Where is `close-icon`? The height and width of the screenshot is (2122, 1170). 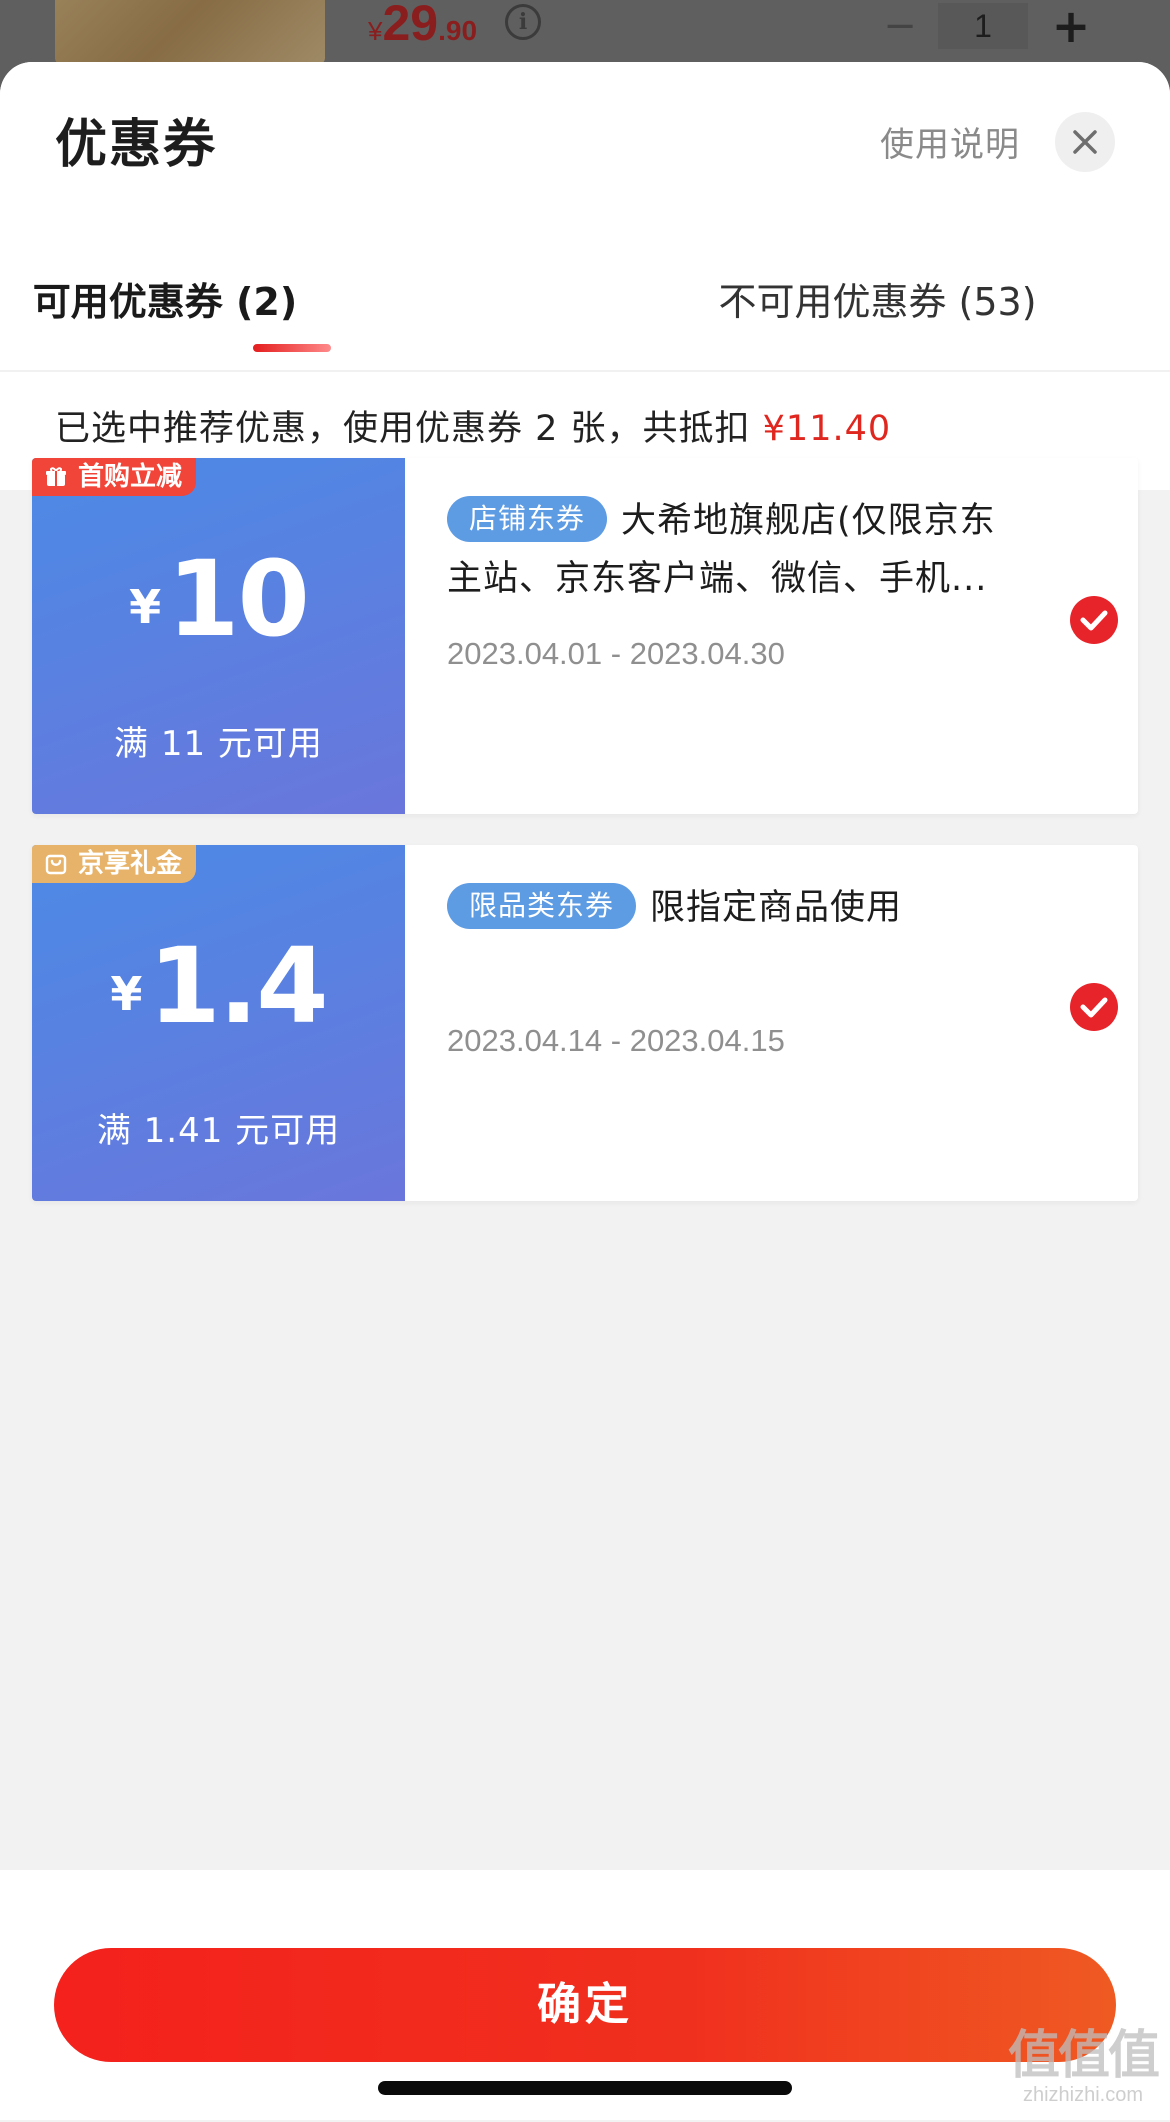
close-icon is located at coordinates (1085, 142).